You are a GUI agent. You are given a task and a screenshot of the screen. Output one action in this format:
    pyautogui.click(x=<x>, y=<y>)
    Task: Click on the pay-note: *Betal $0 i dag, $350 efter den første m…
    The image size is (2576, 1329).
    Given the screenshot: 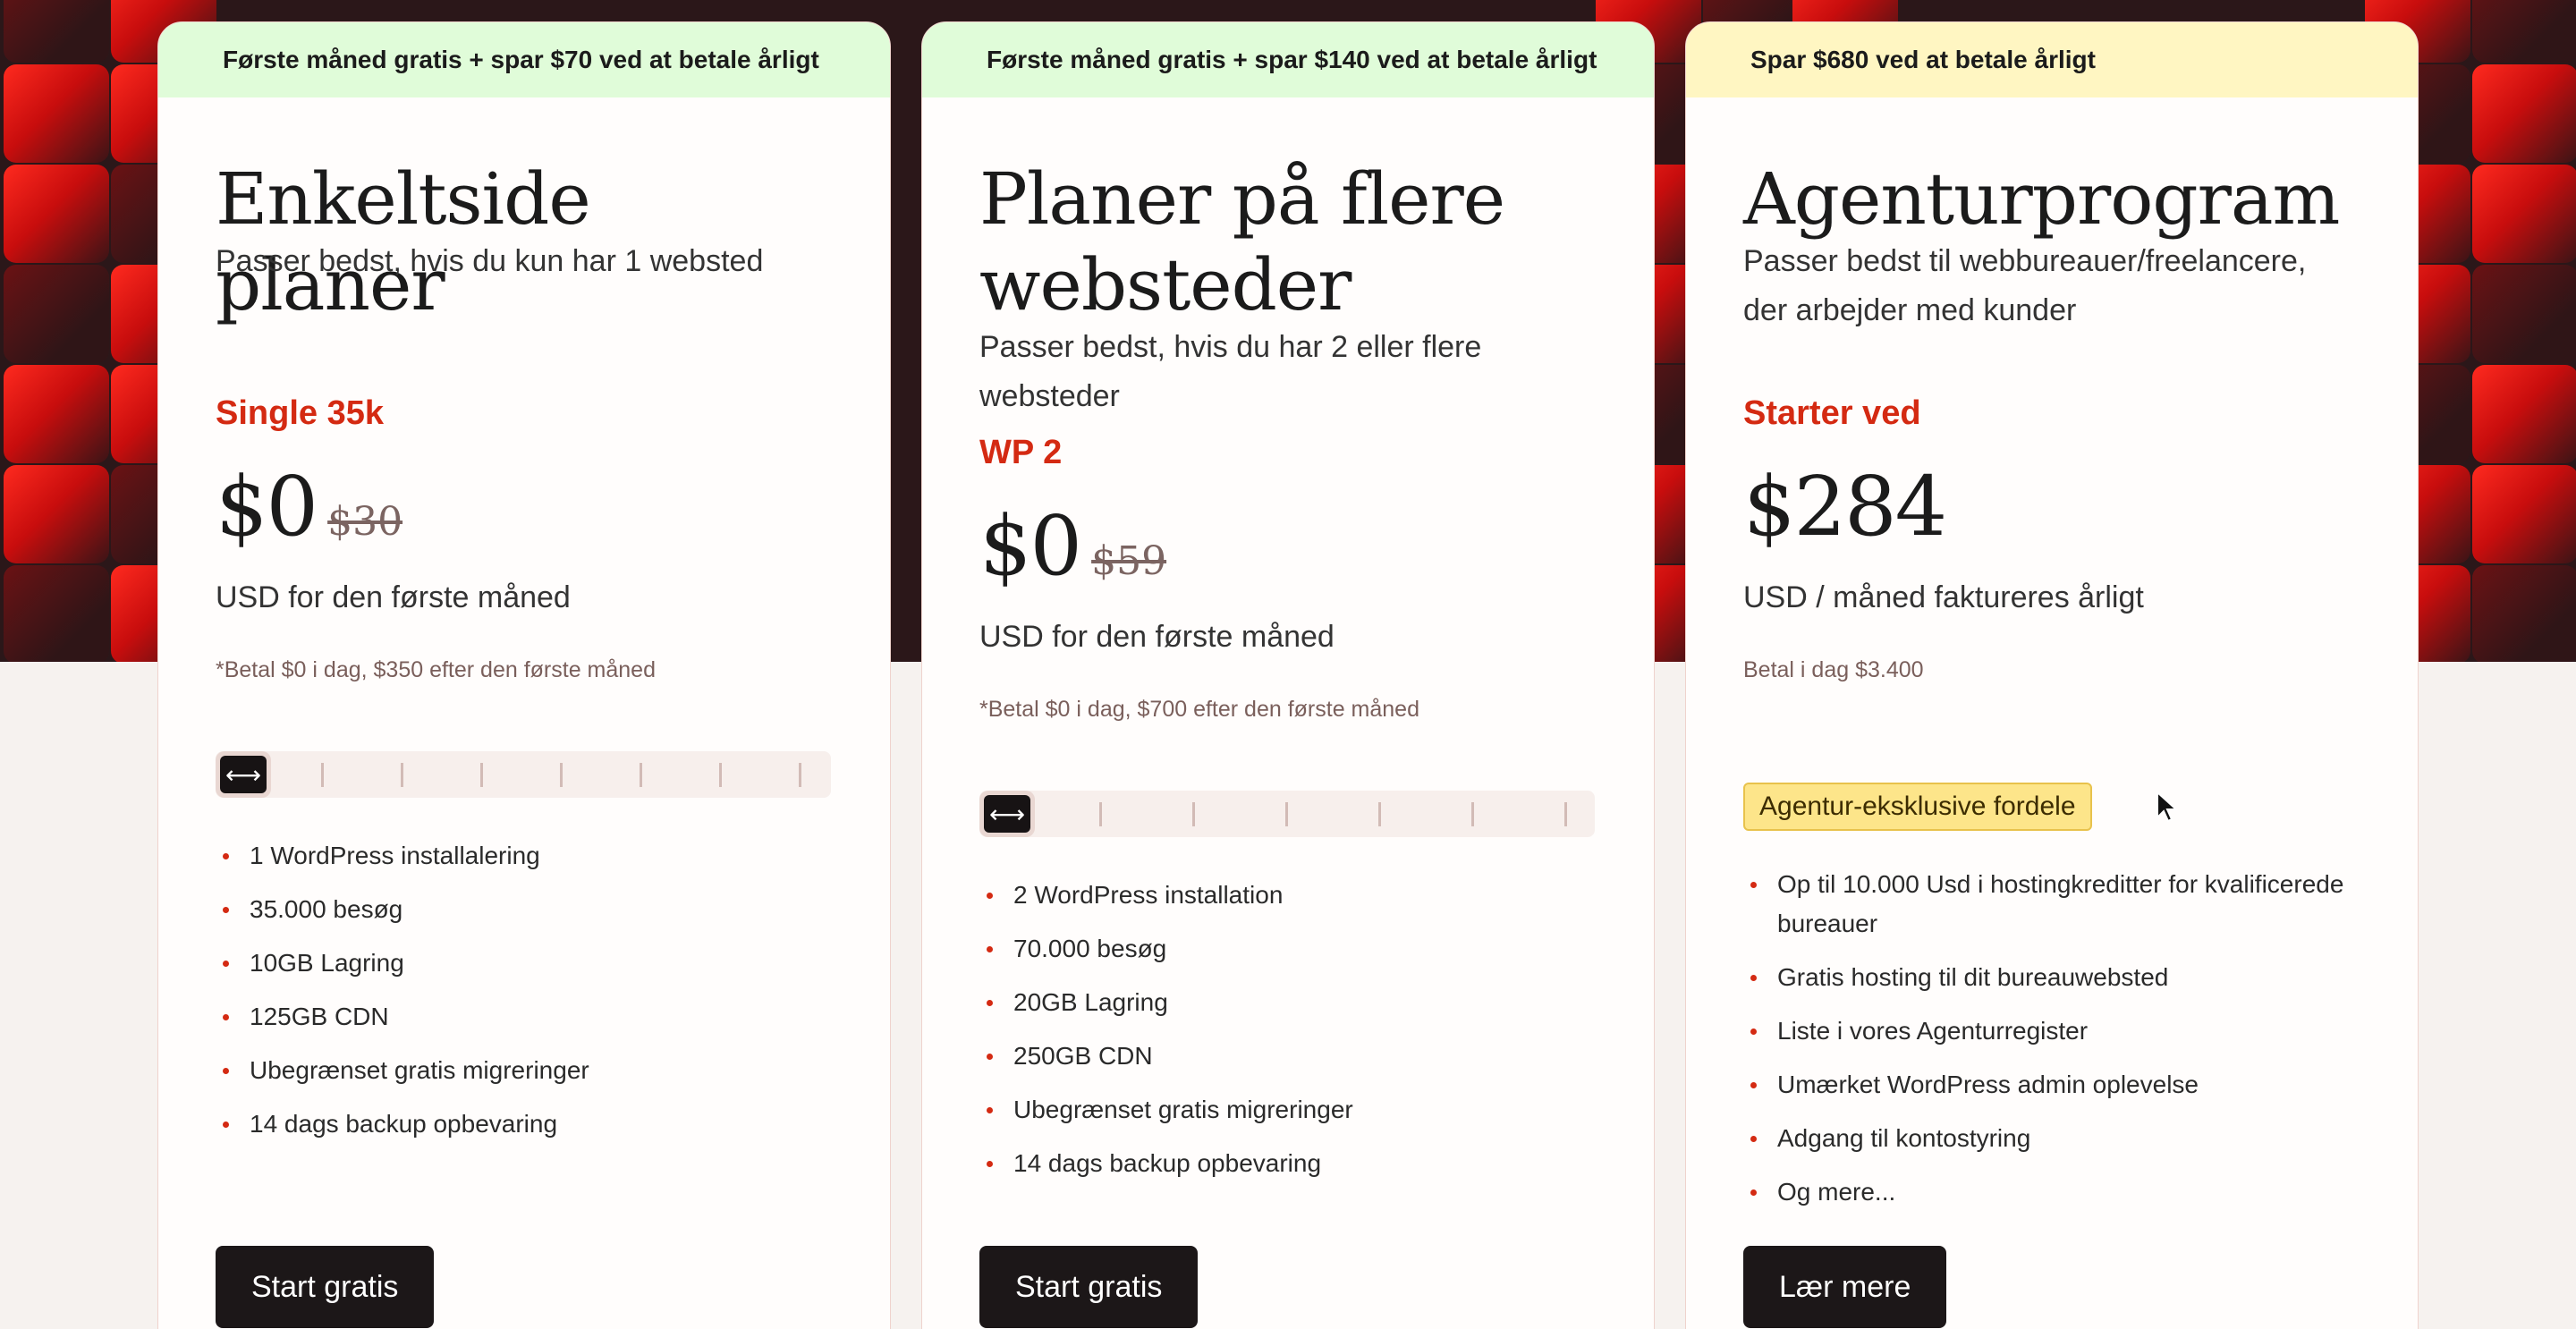 What is the action you would take?
    pyautogui.click(x=436, y=669)
    